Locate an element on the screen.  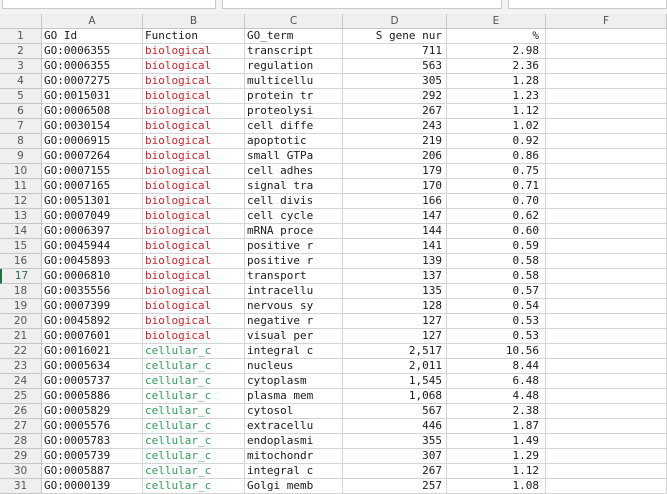
cell-gene-number: 2,517 is located at coordinates (395, 351).